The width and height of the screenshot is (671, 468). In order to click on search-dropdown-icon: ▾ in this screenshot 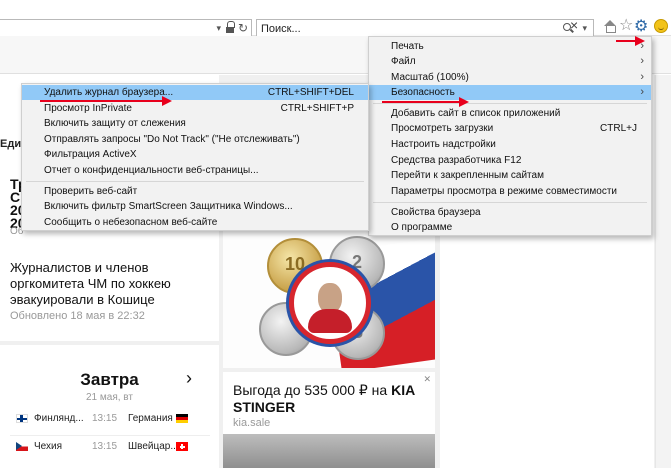, I will do `click(584, 28)`.